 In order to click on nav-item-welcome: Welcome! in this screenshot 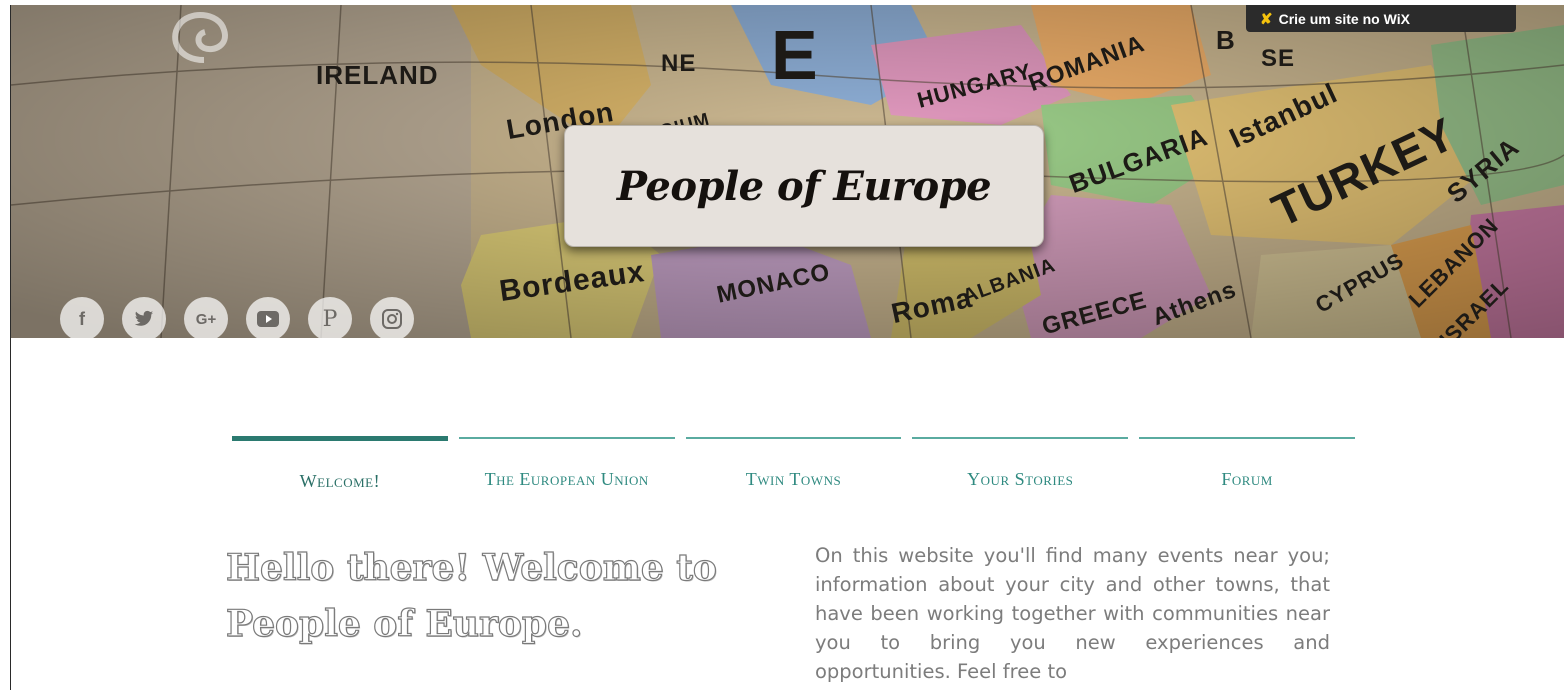, I will do `click(340, 464)`.